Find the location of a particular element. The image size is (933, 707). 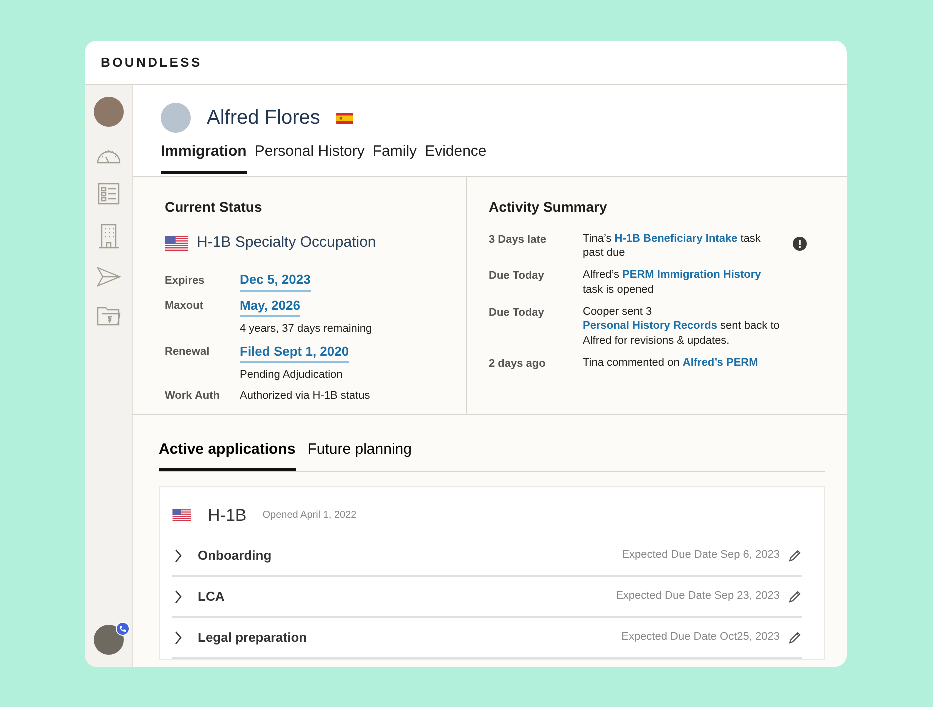

activity-link: PERM Immigration History is located at coordinates (692, 275).